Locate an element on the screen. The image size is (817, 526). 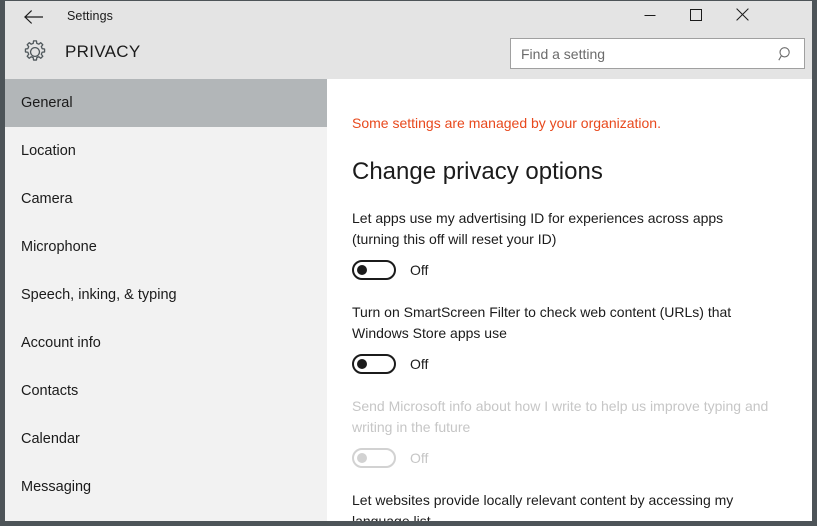
maximize-icon is located at coordinates (696, 17).